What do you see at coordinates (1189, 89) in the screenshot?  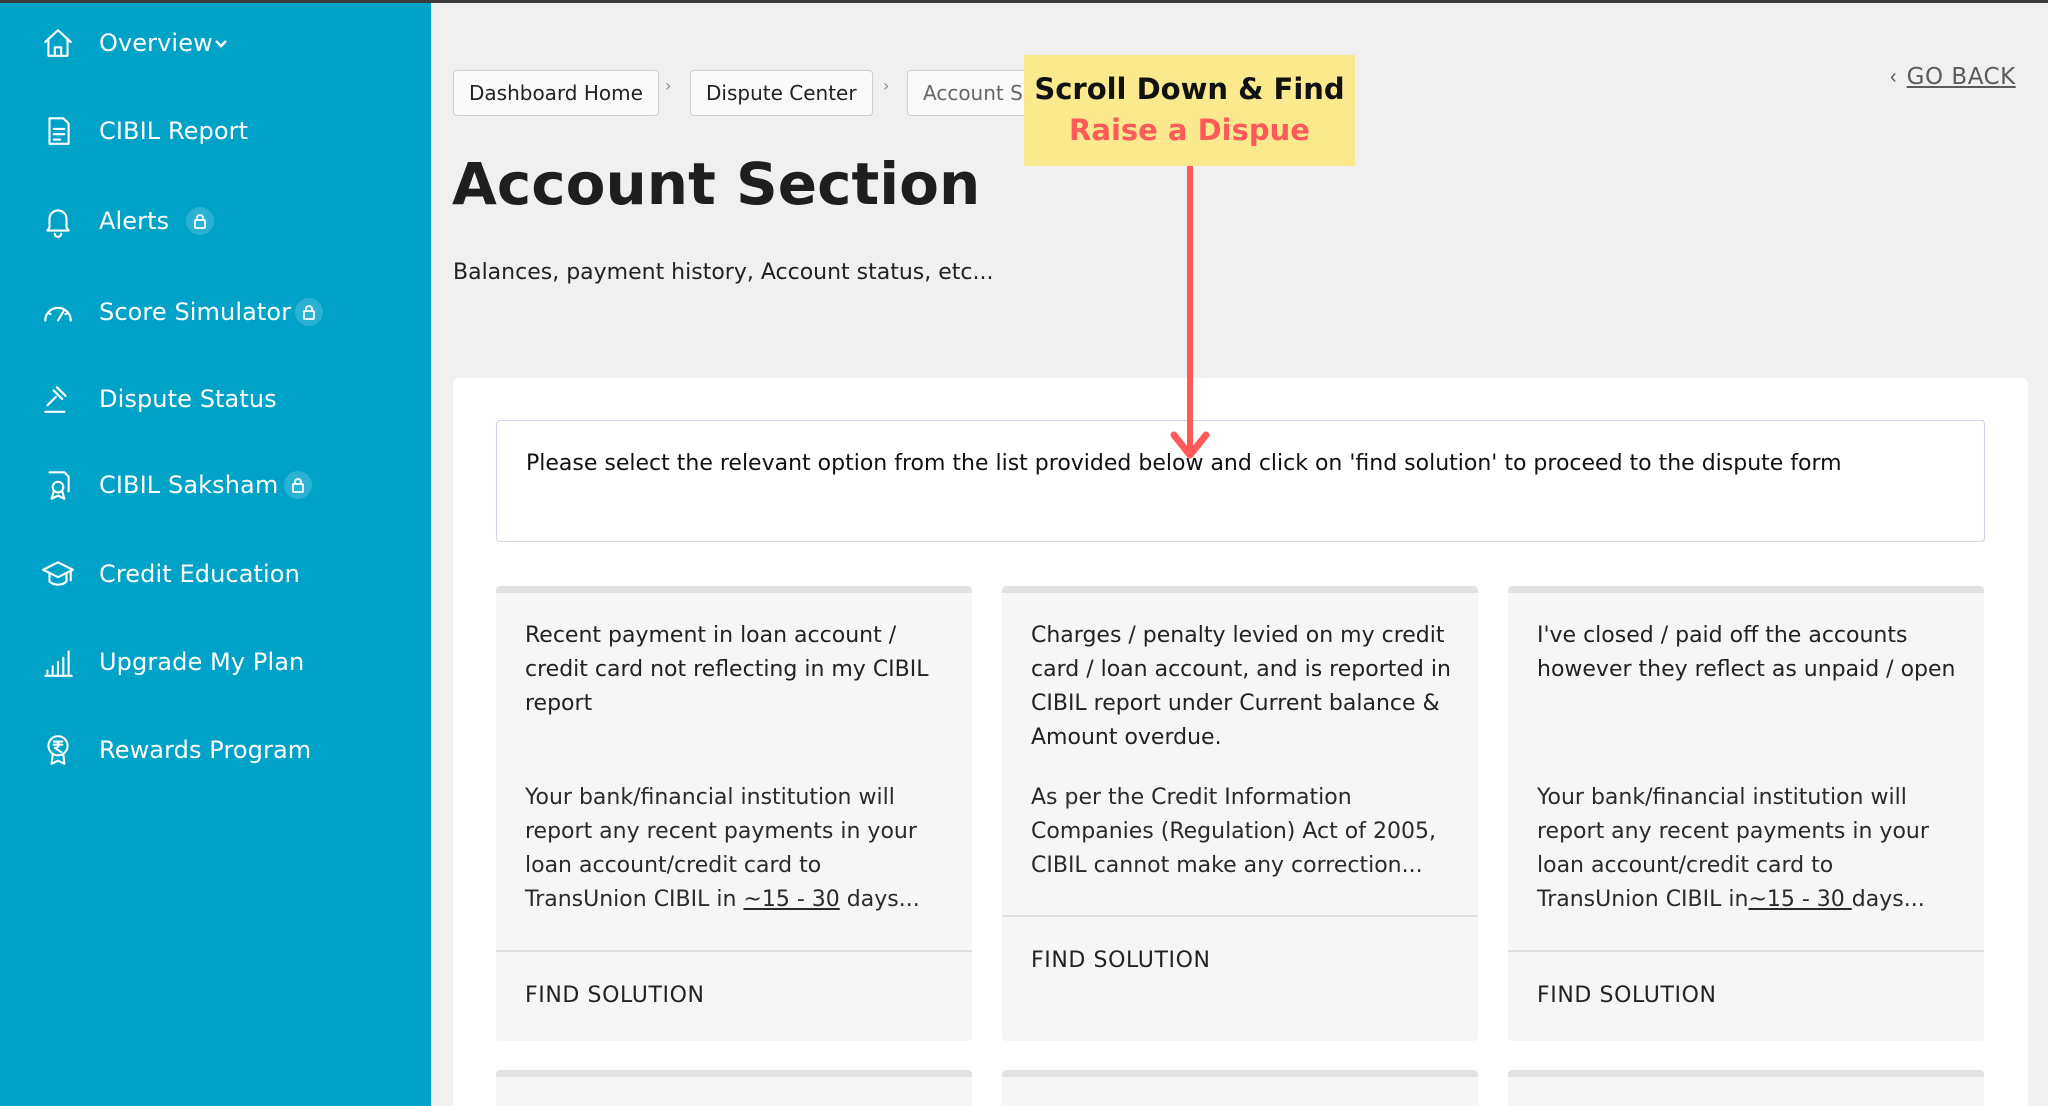 I see `annotation-line-1: Scroll Down & Find` at bounding box center [1189, 89].